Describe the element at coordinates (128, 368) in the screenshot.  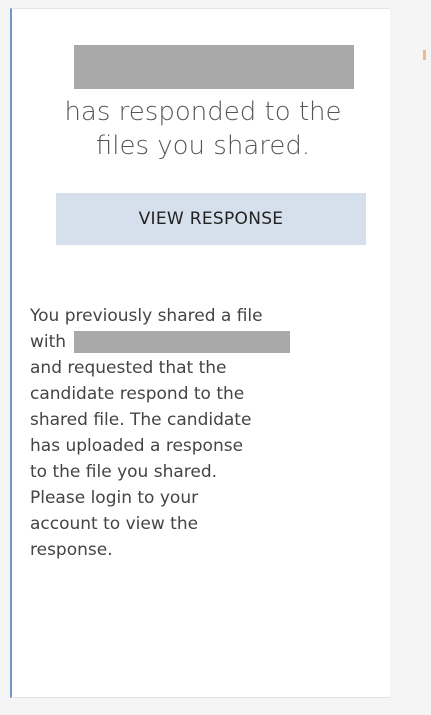
I see `body-line: and requested that the` at that location.